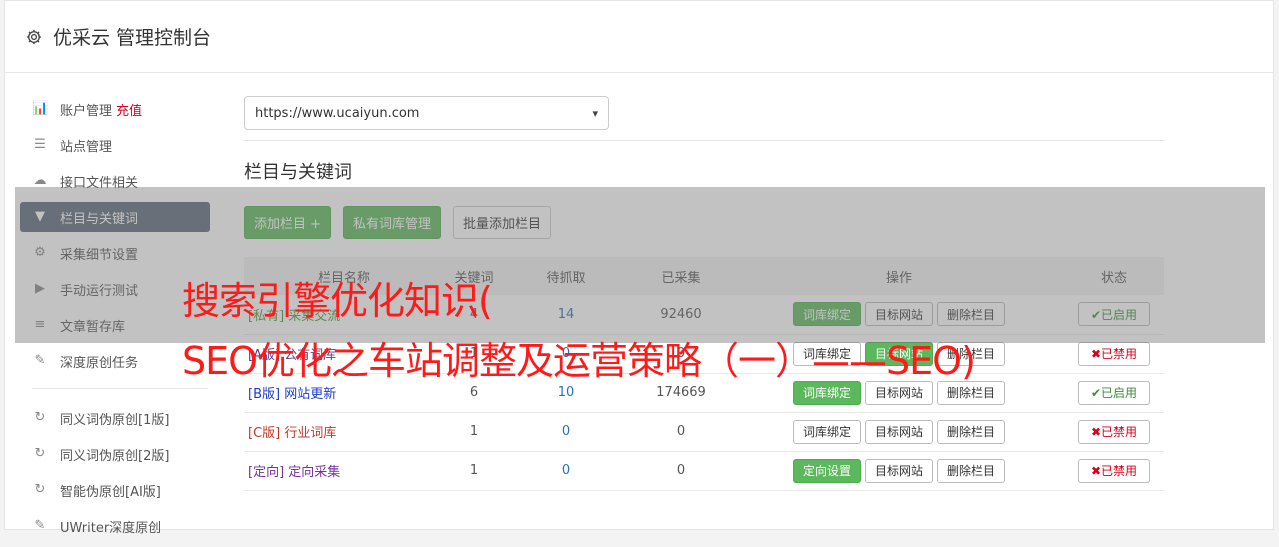  I want to click on gear-icon, so click(34, 36).